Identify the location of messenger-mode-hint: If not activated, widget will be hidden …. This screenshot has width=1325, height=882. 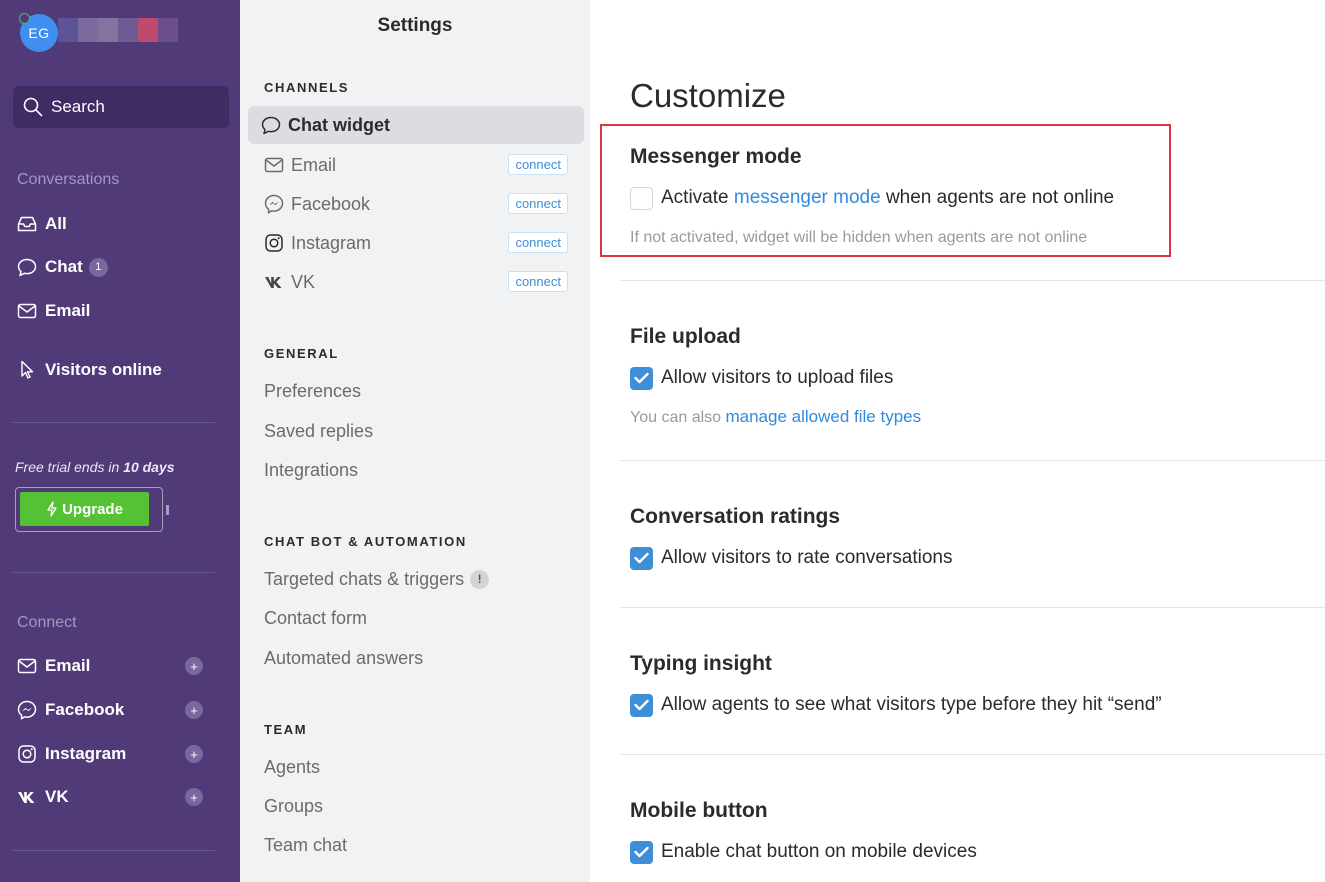
(859, 237).